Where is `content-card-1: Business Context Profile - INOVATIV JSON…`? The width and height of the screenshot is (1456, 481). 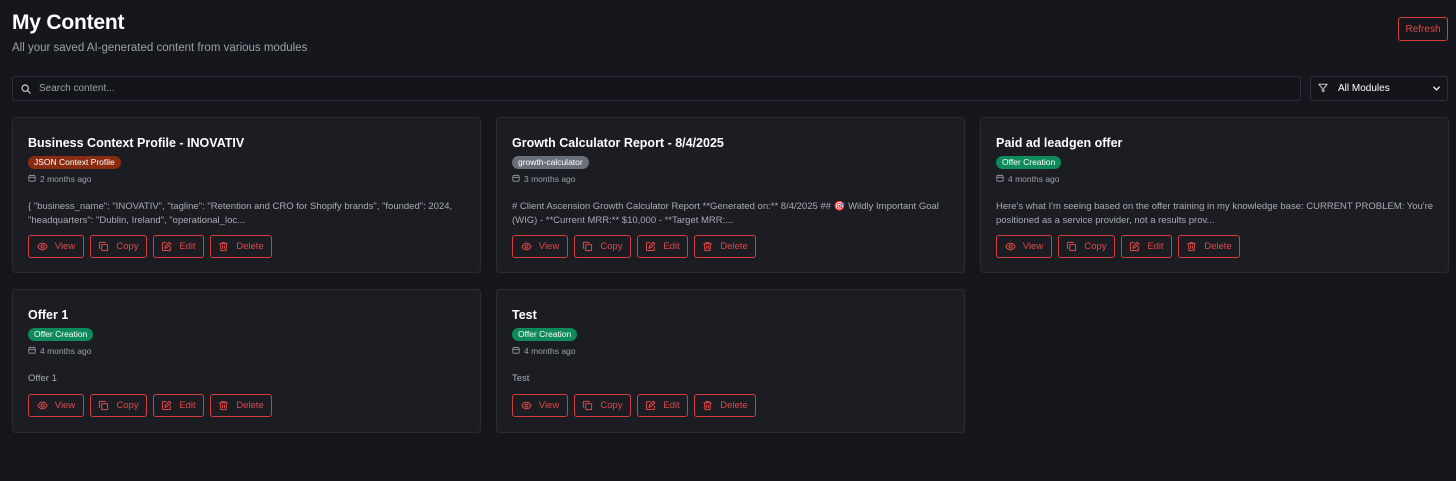
content-card-1: Business Context Profile - INOVATIV JSON… is located at coordinates (246, 195).